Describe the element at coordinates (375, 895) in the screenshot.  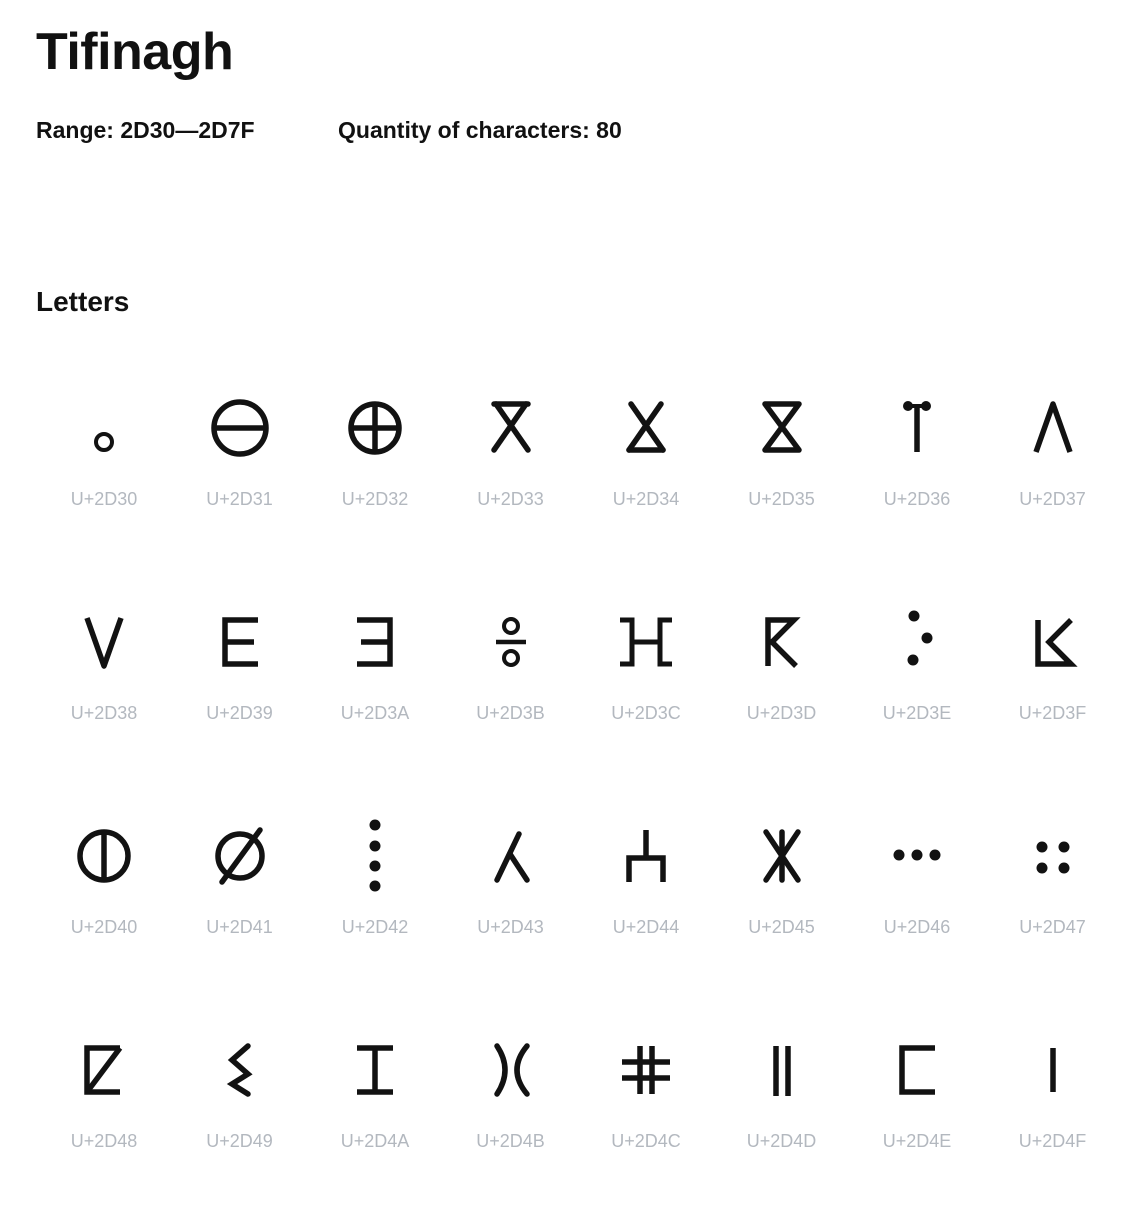
I see `glyph-cell: U+2D42` at that location.